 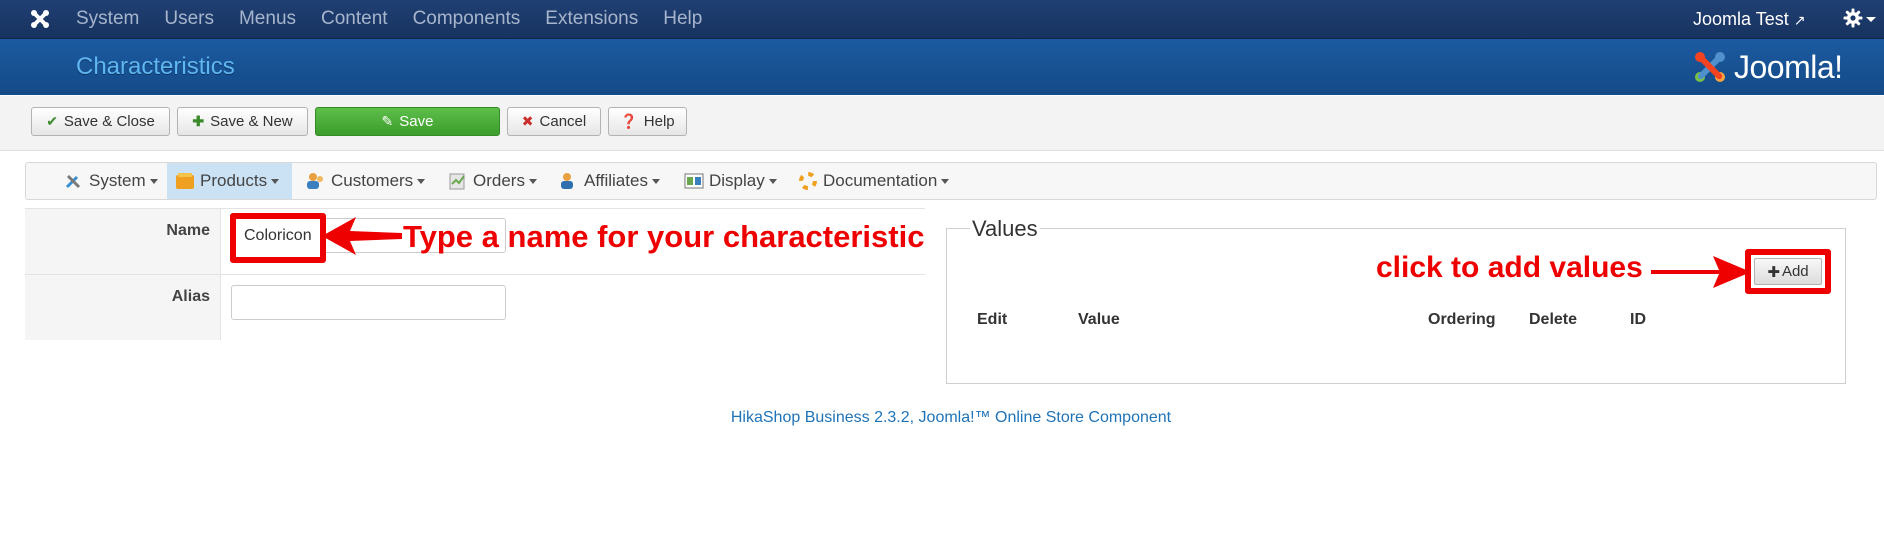 I want to click on customers-icon, so click(x=315, y=181).